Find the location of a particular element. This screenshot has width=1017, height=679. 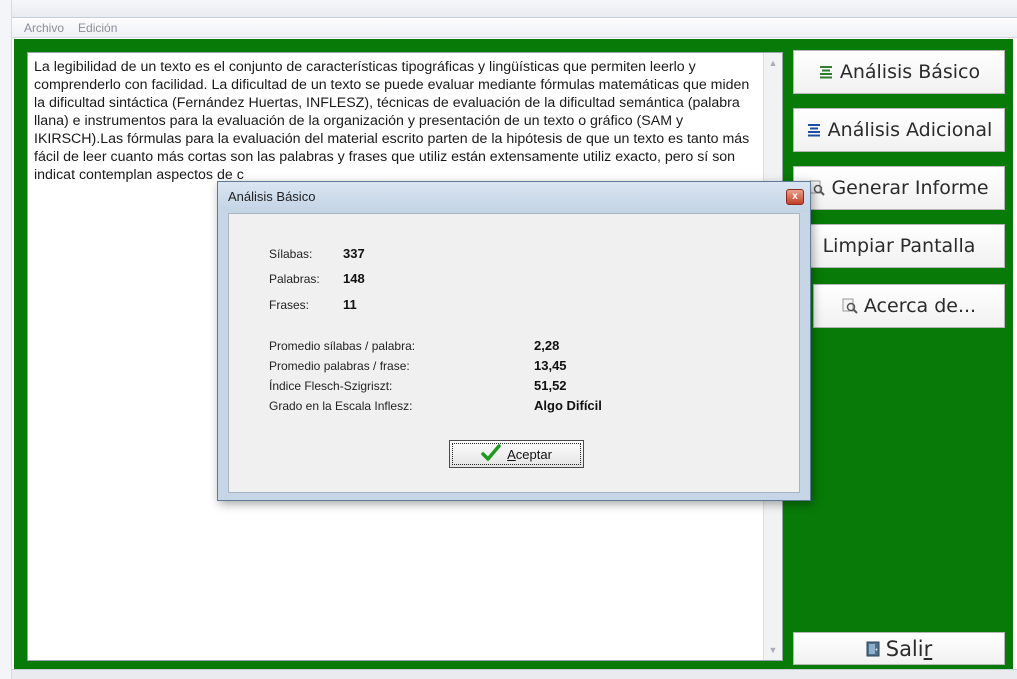

flesch-label: Índice Flesch-Szigriszt: is located at coordinates (331, 386).